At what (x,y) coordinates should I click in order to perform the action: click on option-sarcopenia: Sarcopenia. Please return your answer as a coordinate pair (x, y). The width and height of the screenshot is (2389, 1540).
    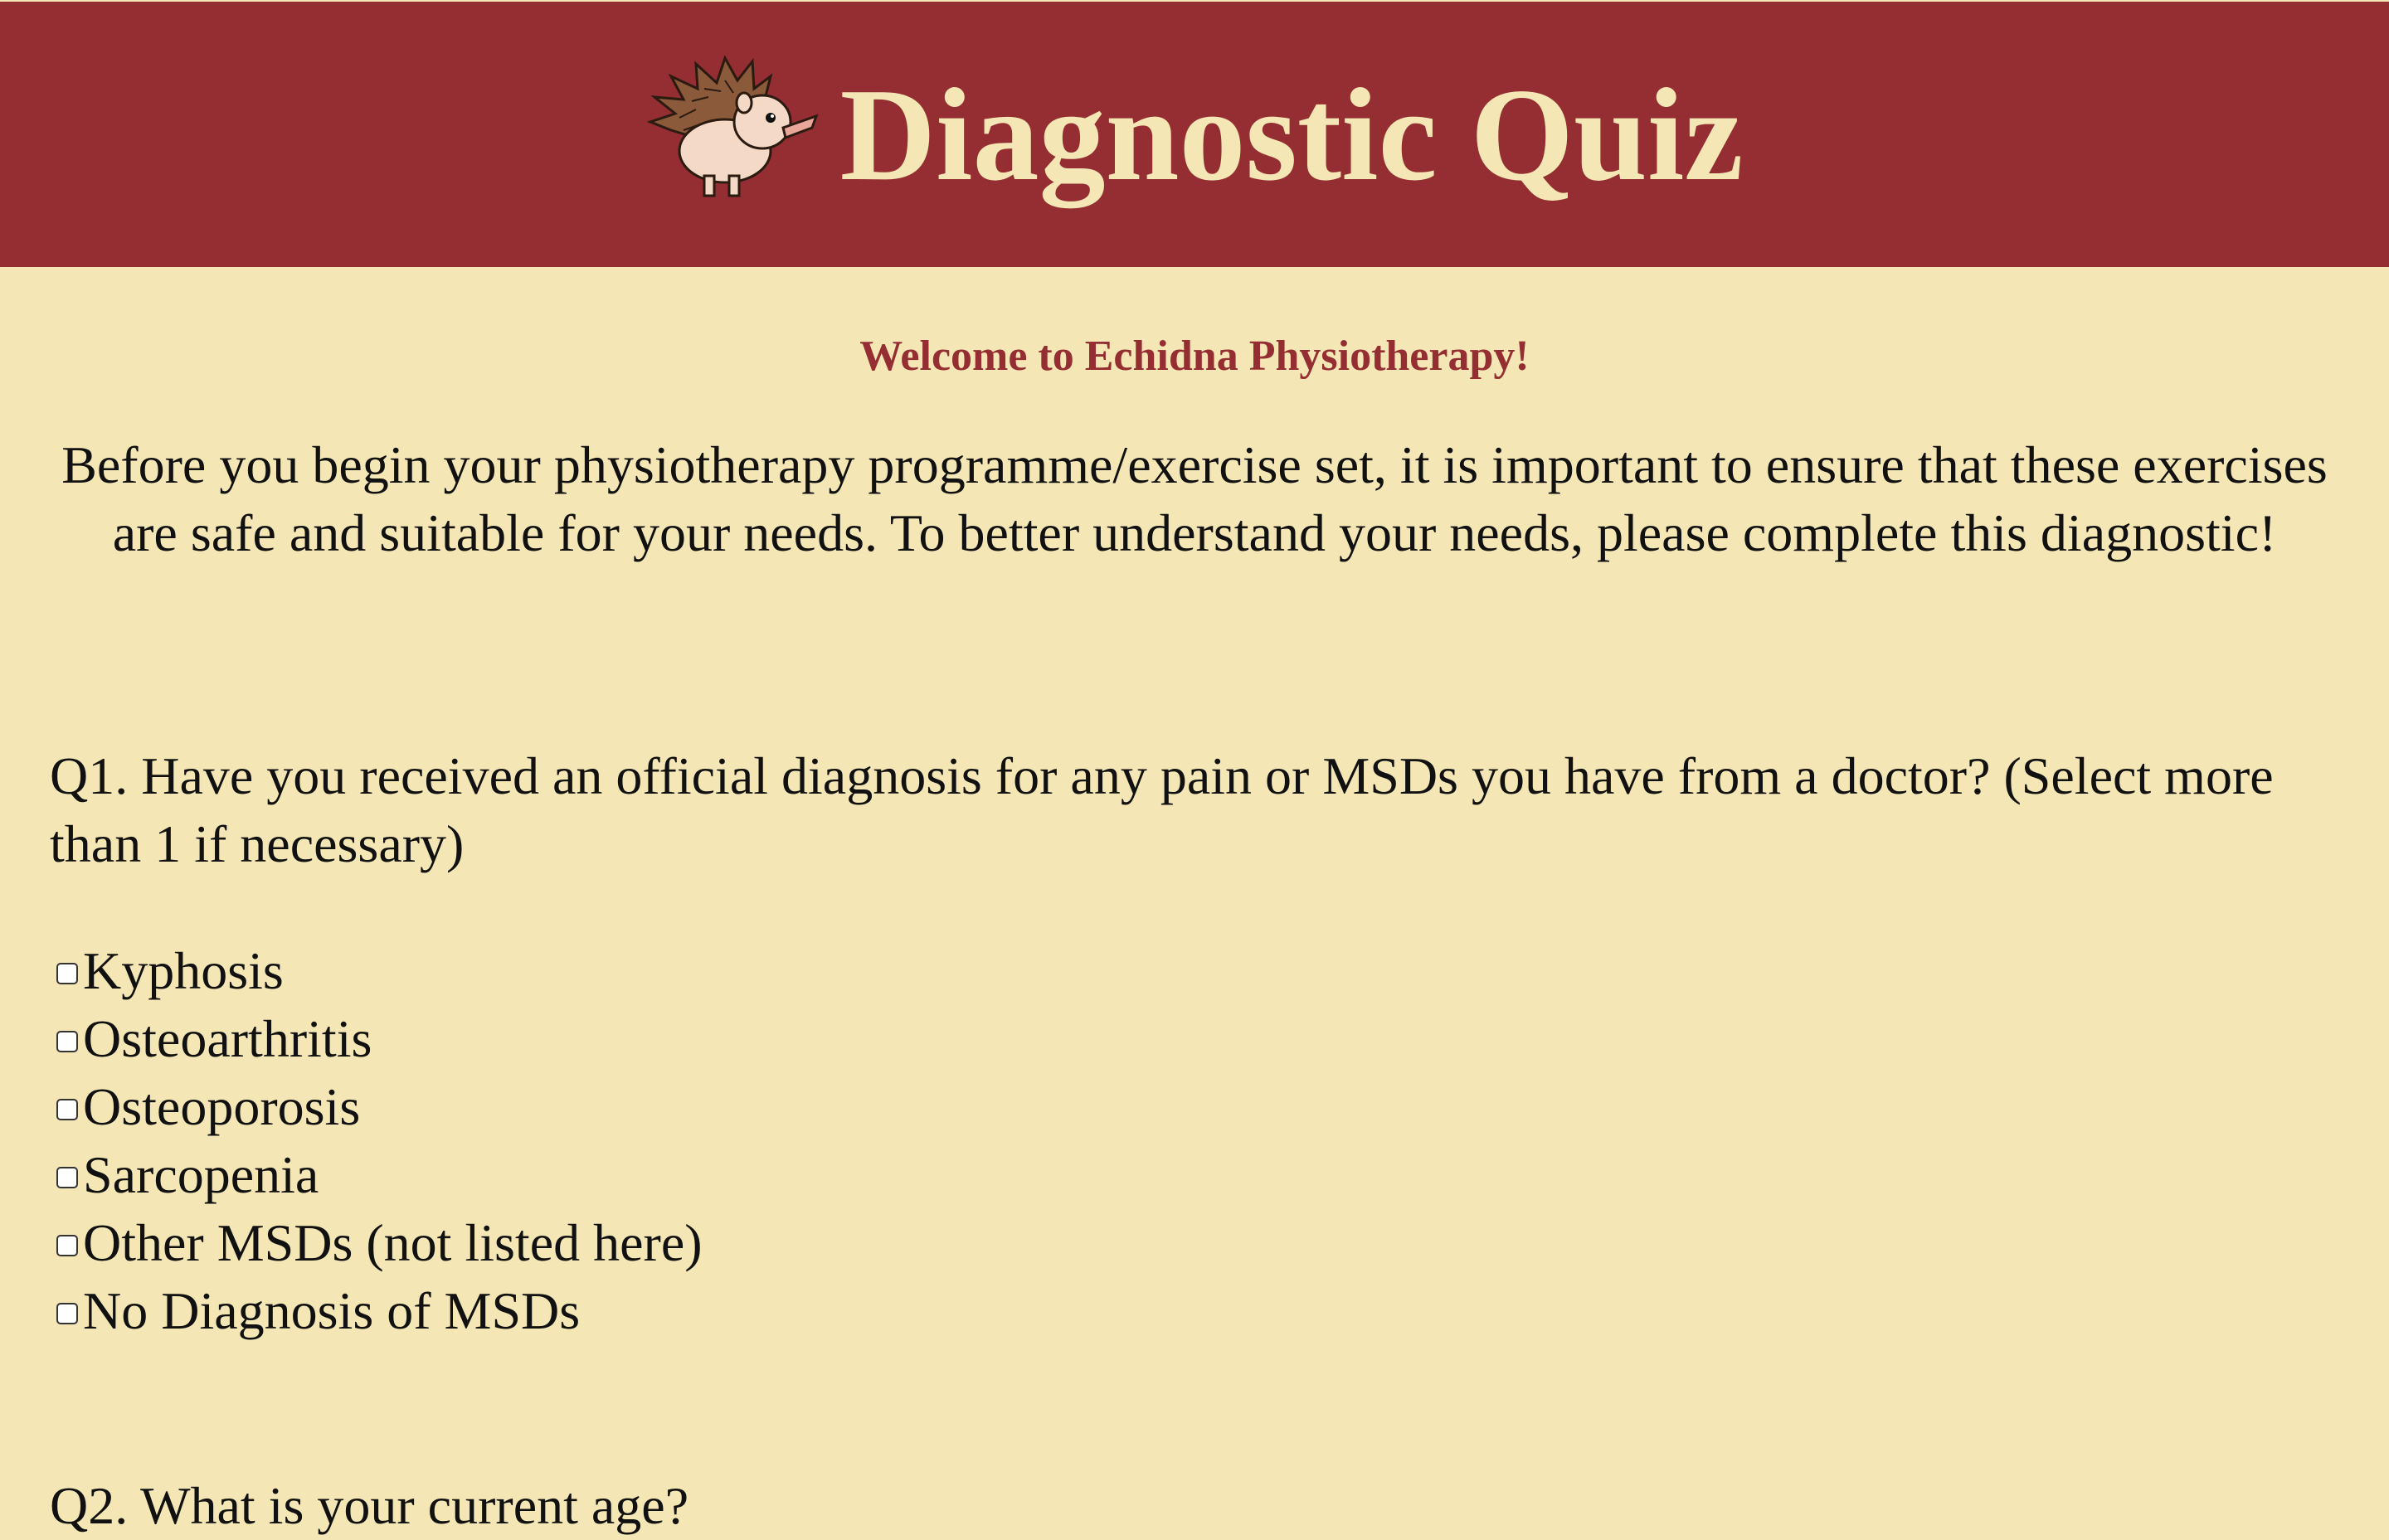
    Looking at the image, I should click on (879, 1175).